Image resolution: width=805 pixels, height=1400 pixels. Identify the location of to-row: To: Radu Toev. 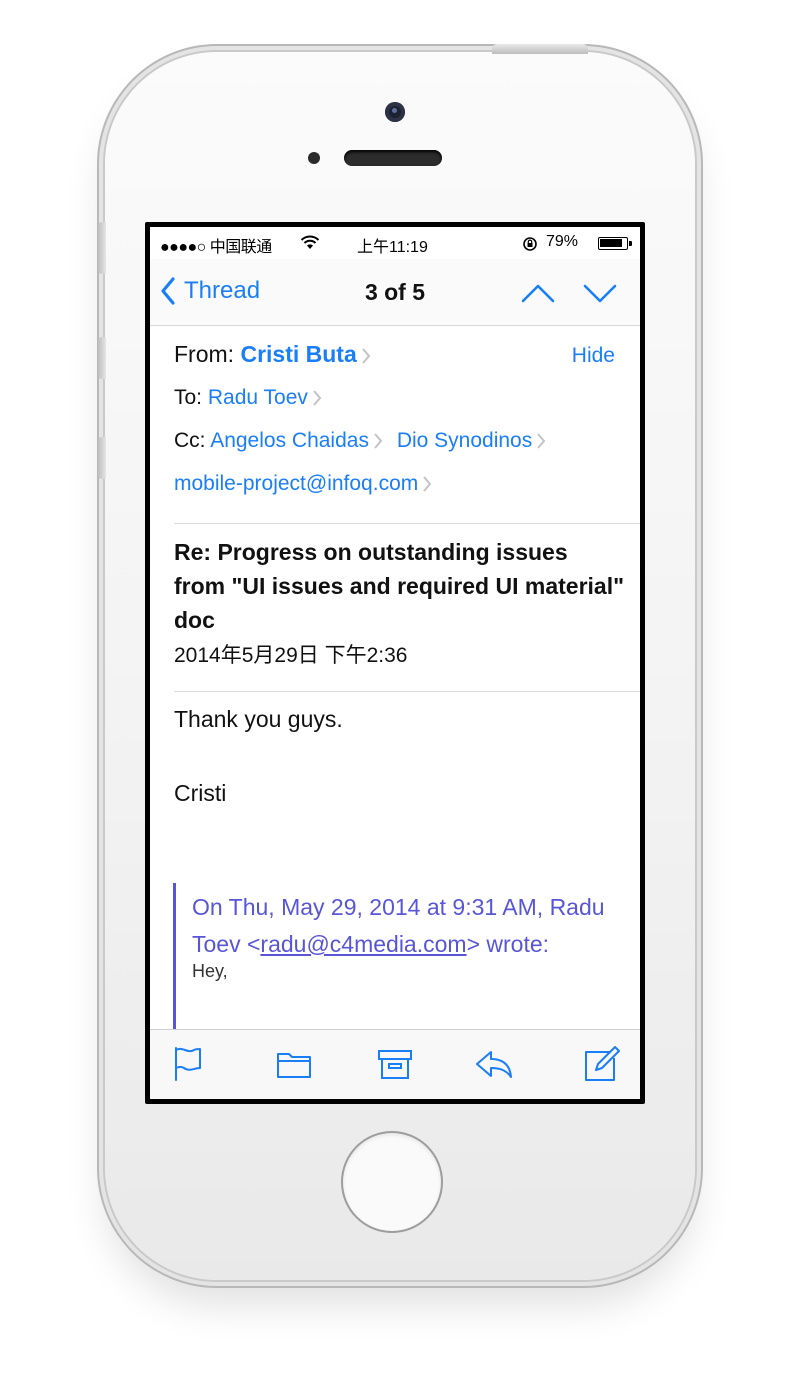
(248, 398).